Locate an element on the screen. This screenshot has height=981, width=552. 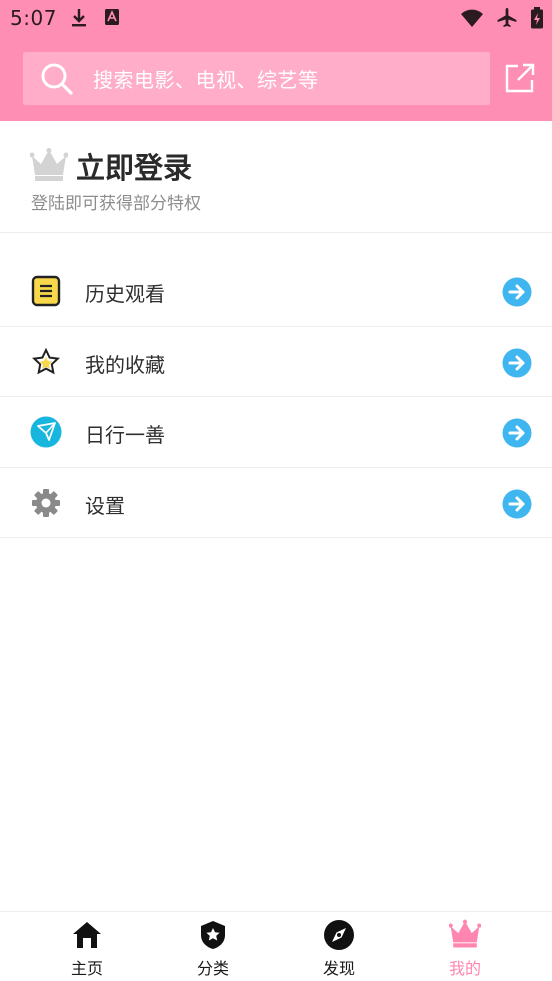
tab-category: 分类 is located at coordinates (213, 946).